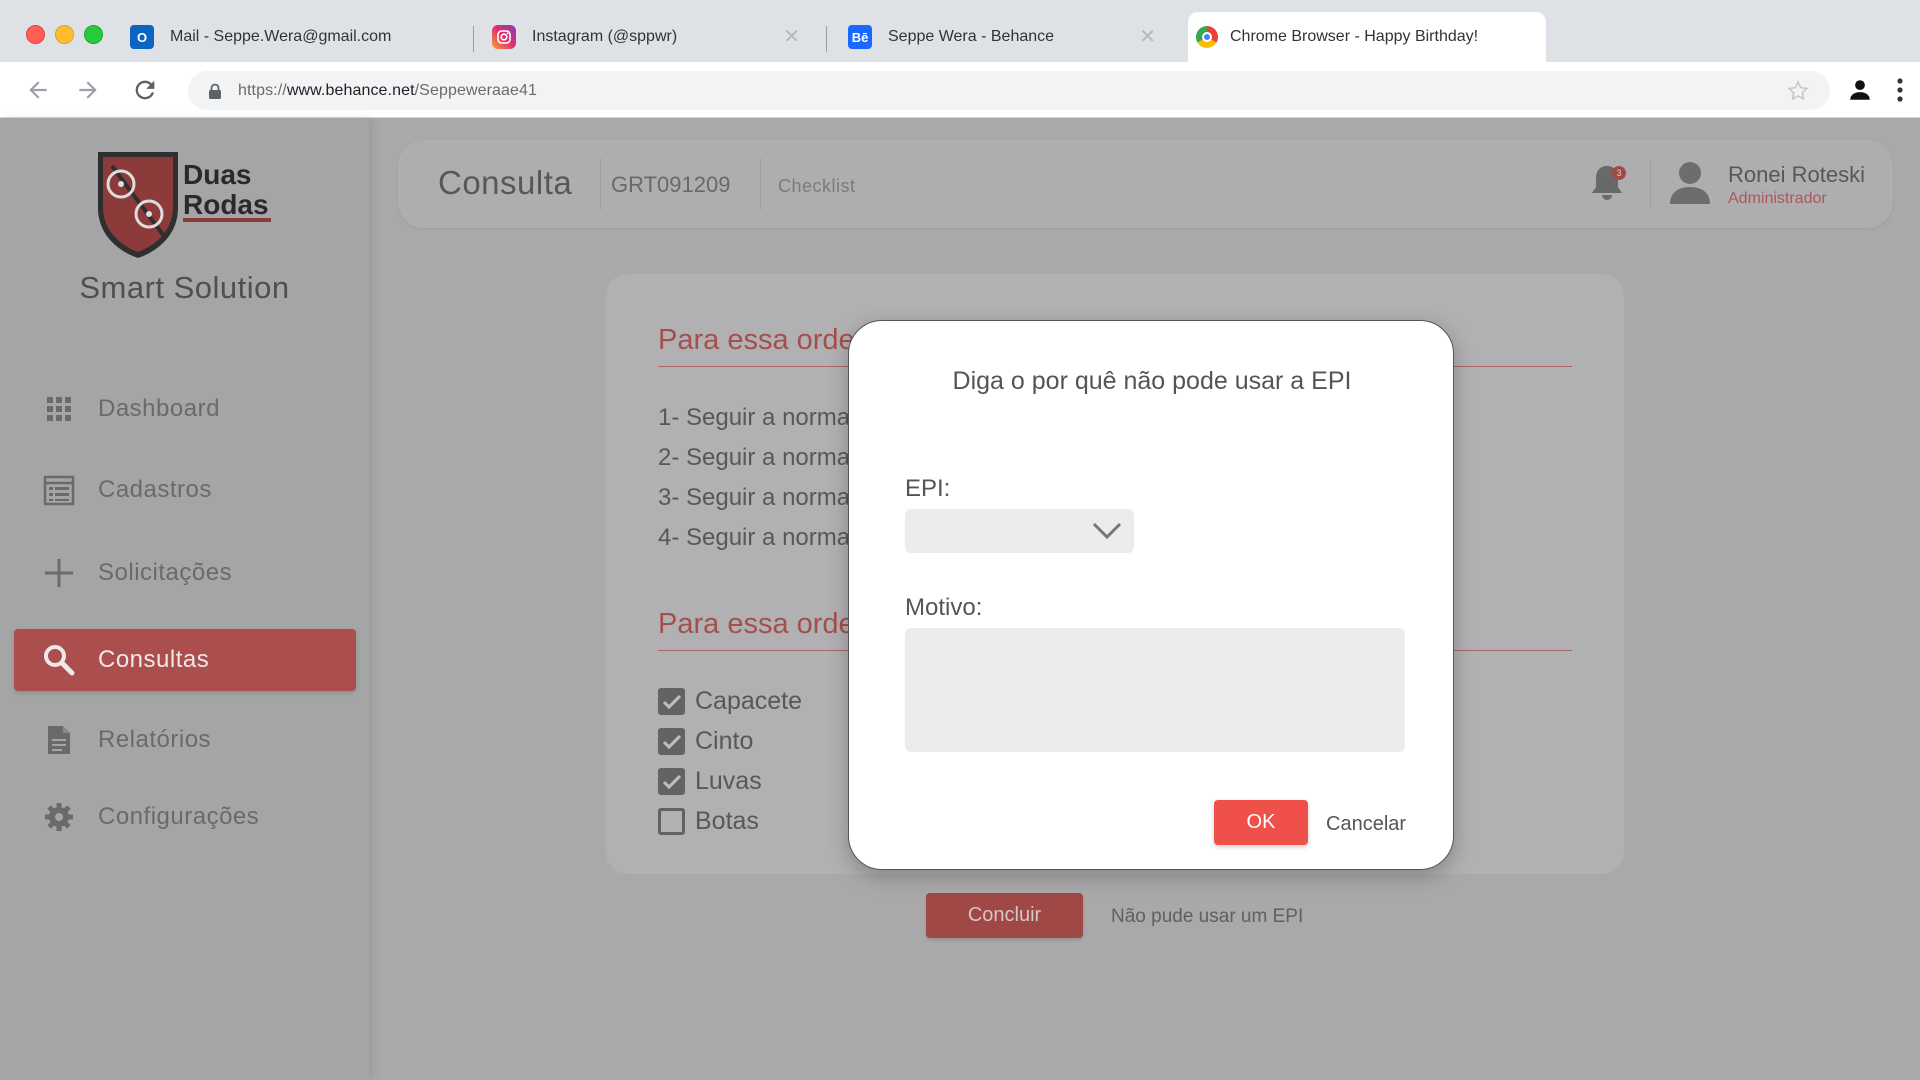  I want to click on address-bar: https://www.behance.net/Seppeweraae41, so click(1009, 90).